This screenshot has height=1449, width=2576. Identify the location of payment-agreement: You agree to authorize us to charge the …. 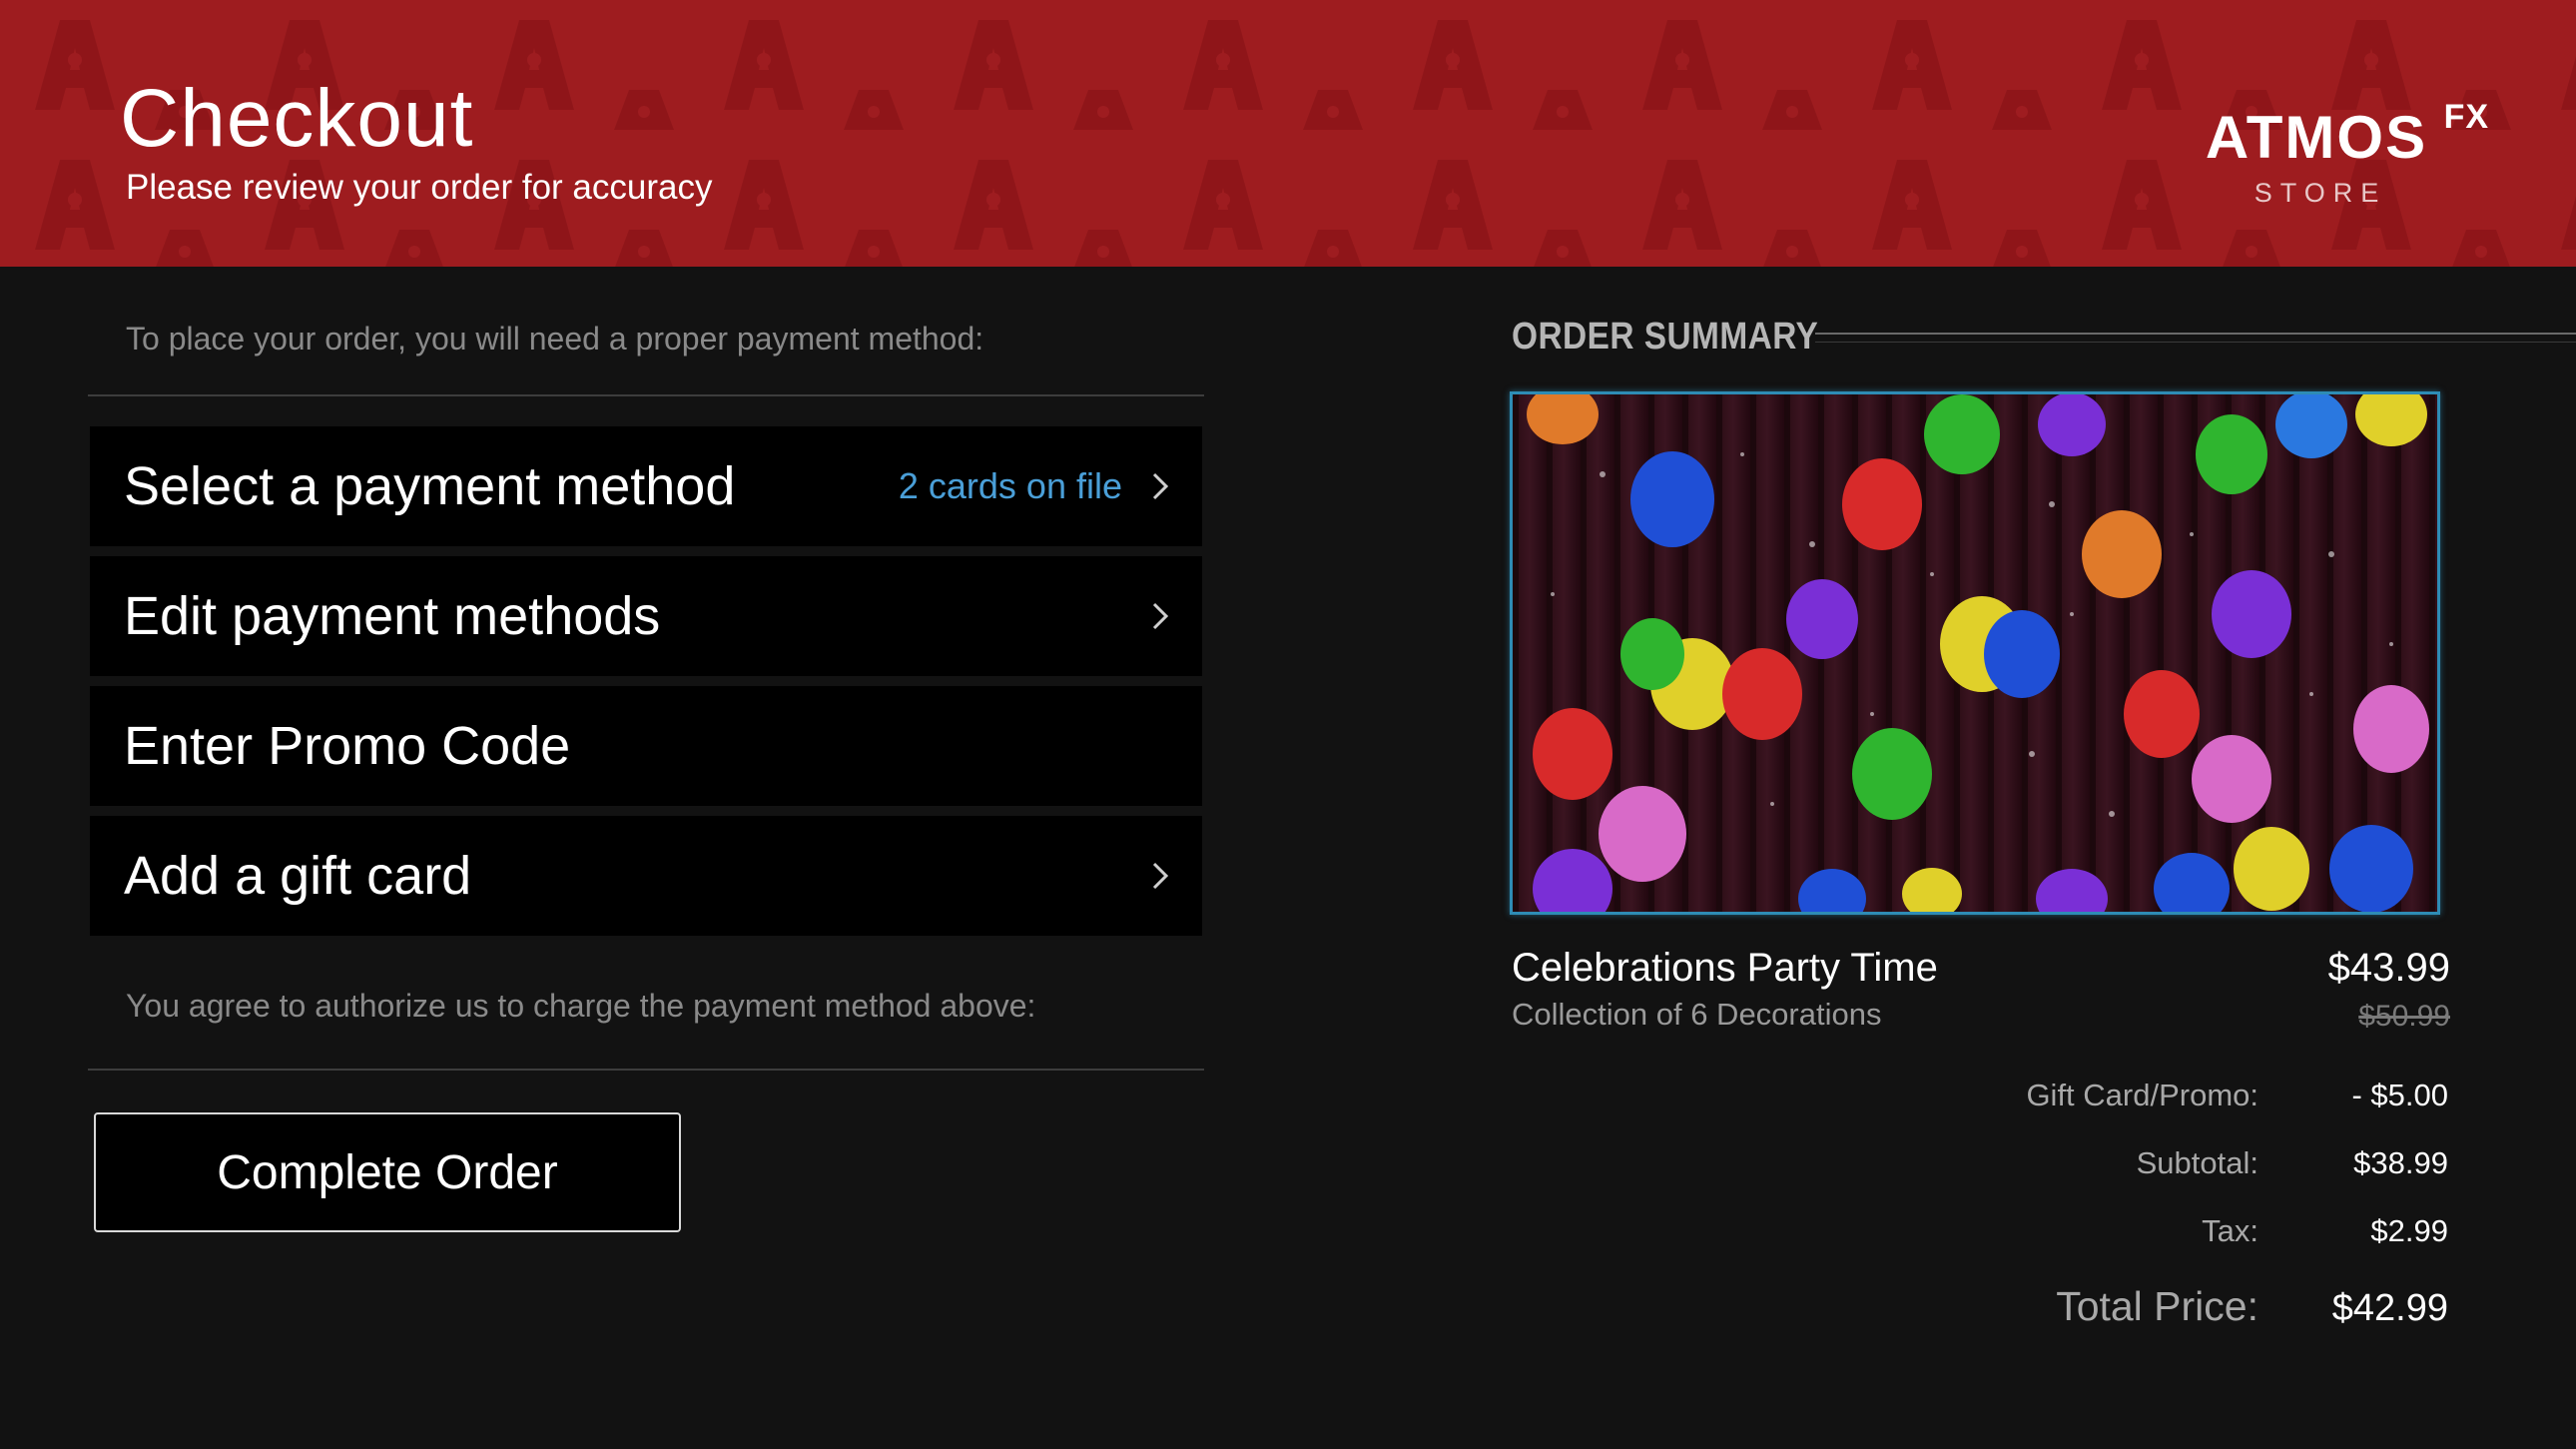
(581, 1006).